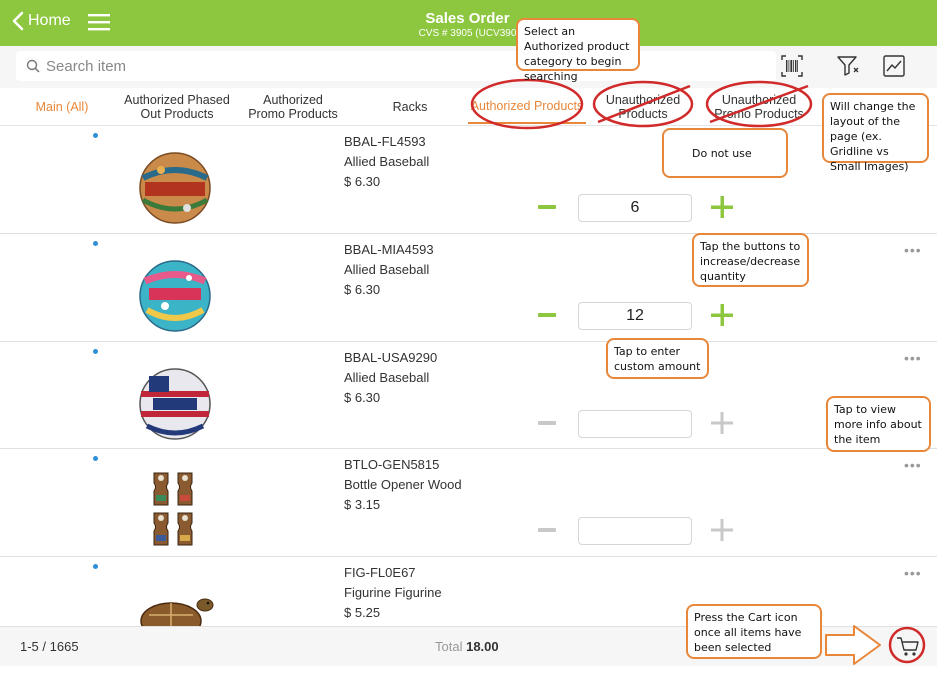 This screenshot has width=937, height=678. I want to click on callout-do-not-use: Do not use, so click(725, 153).